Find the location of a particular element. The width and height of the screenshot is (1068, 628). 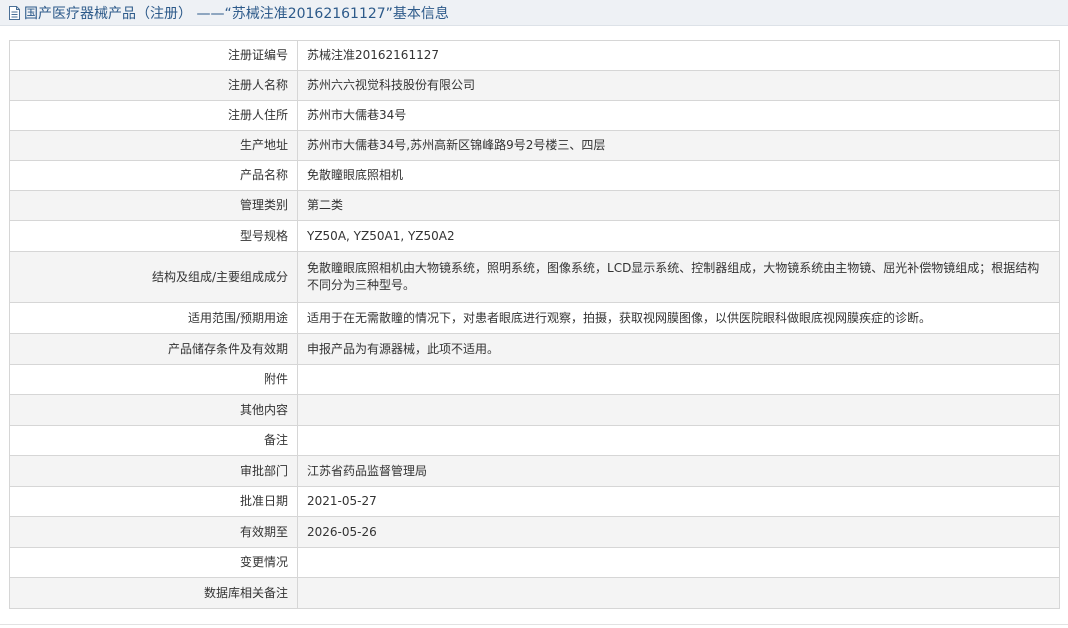

row-value: 2021-05-27 is located at coordinates (678, 501).